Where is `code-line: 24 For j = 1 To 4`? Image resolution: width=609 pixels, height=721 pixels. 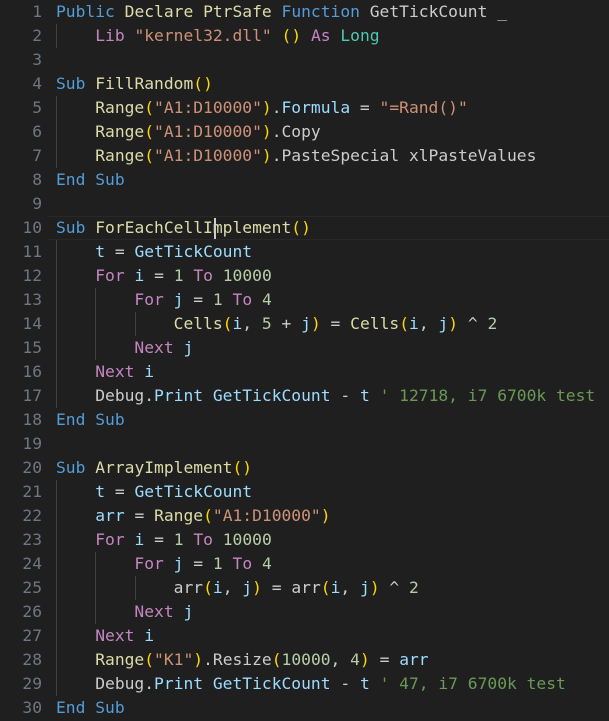
code-line: 24 For j = 1 To 4 is located at coordinates (304, 564).